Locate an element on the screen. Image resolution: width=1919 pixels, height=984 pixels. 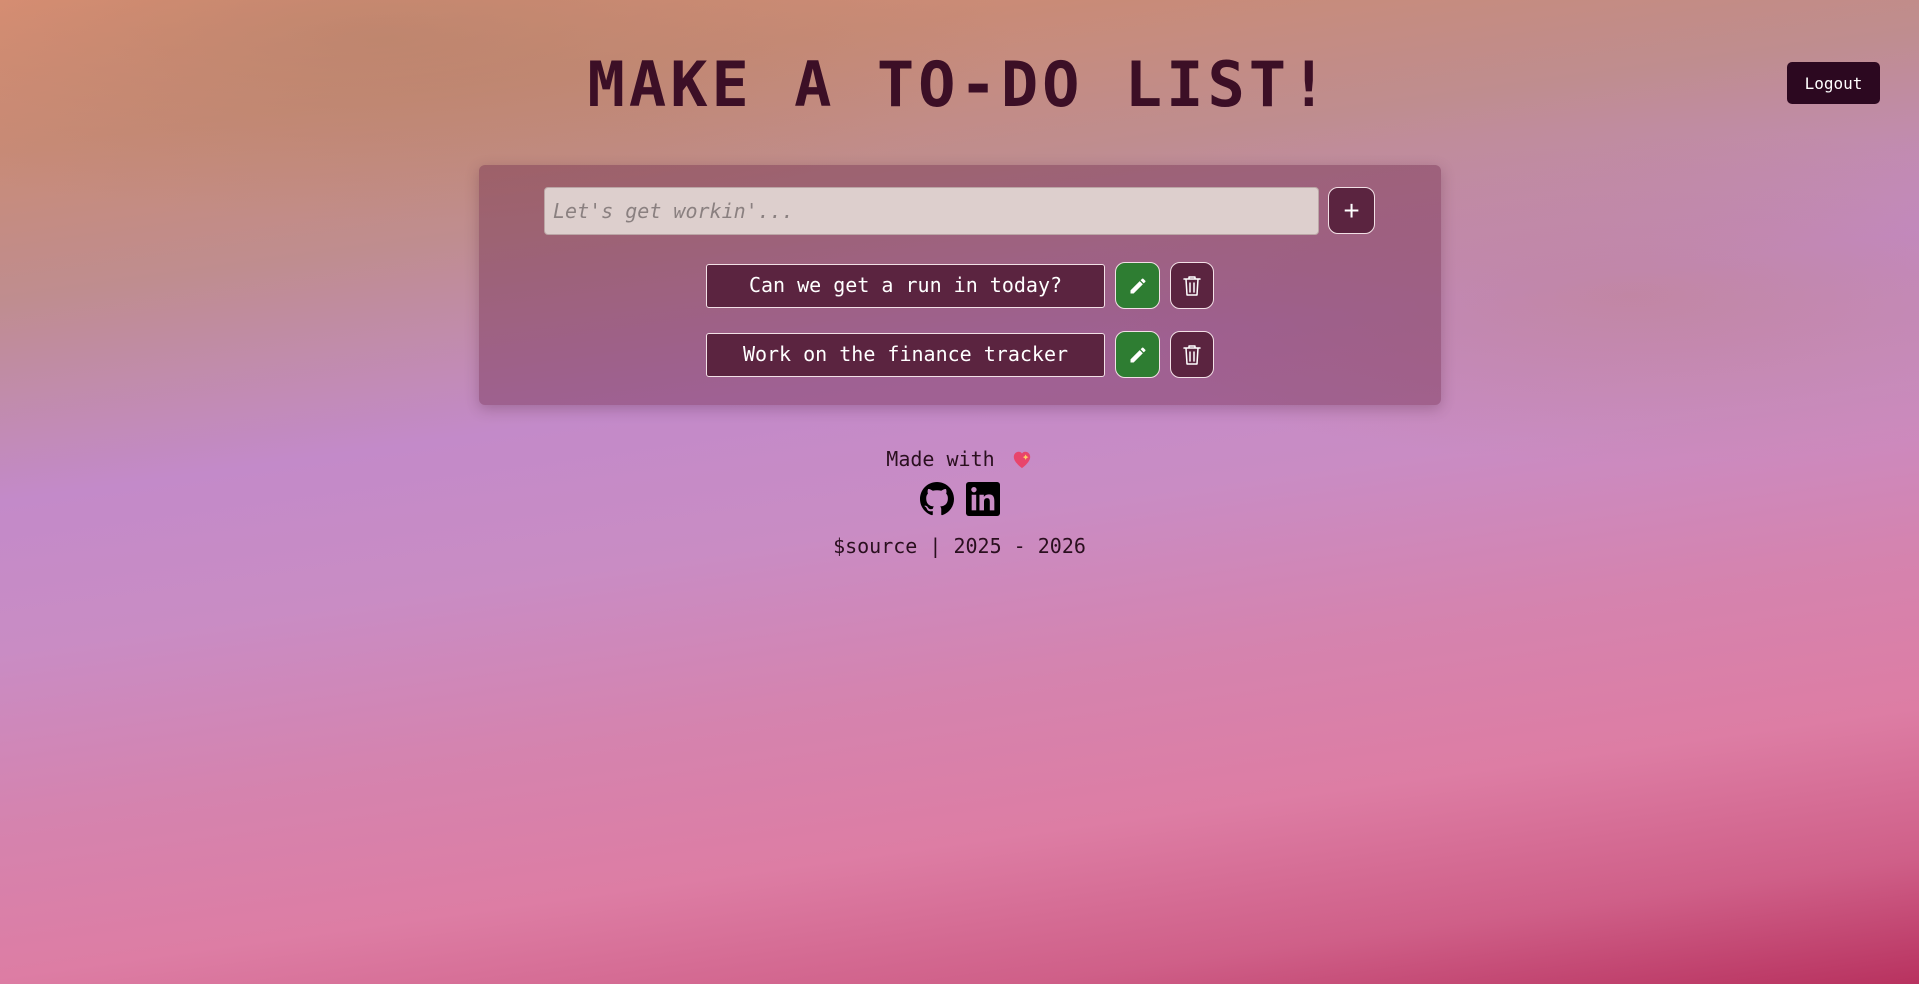
github-icon is located at coordinates (937, 499).